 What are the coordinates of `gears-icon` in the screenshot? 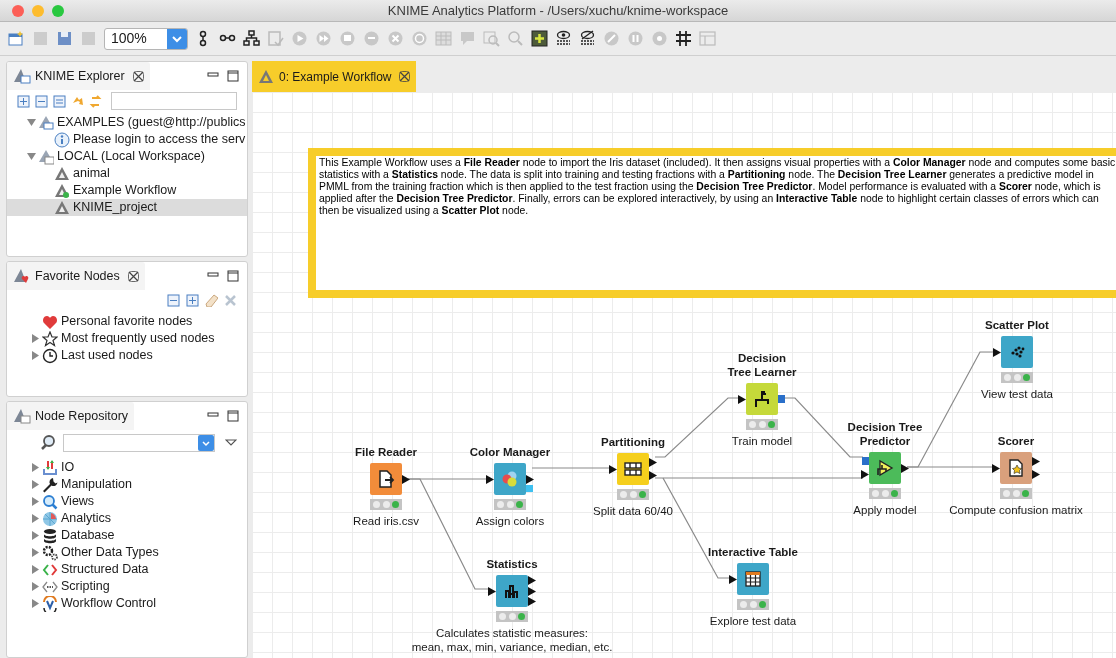 It's located at (50, 552).